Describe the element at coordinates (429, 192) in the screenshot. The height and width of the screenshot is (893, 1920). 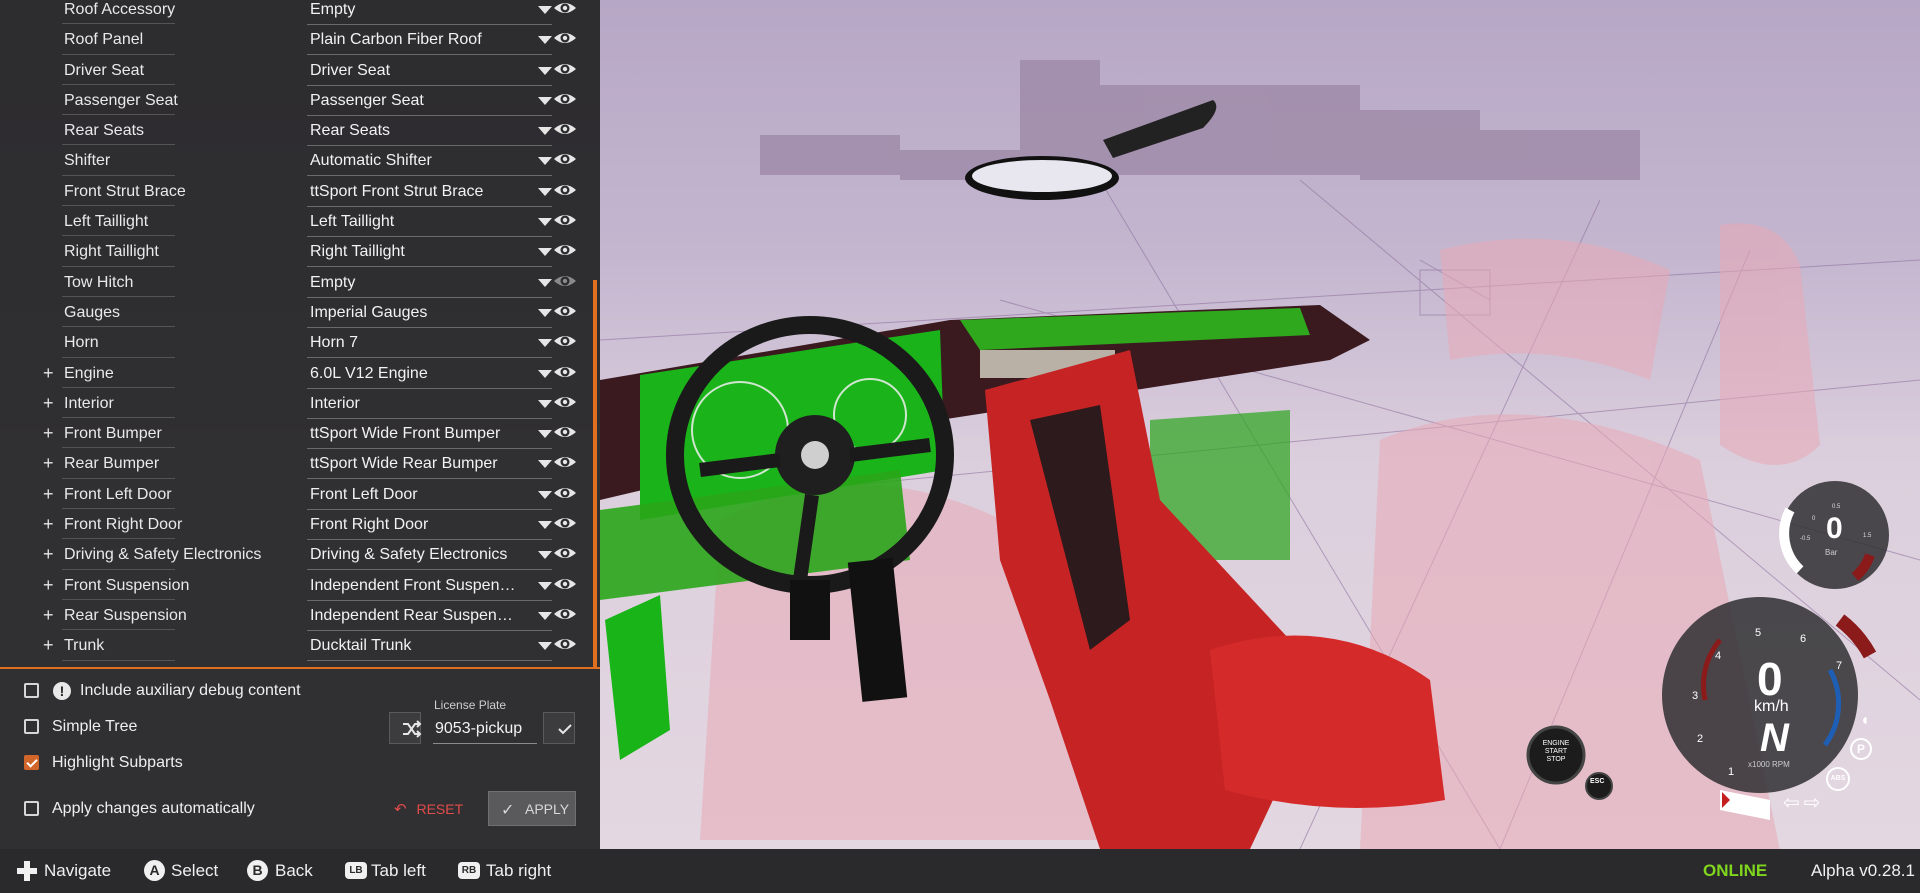
I see `part-dropdown: ttSport Front Strut Brace` at that location.